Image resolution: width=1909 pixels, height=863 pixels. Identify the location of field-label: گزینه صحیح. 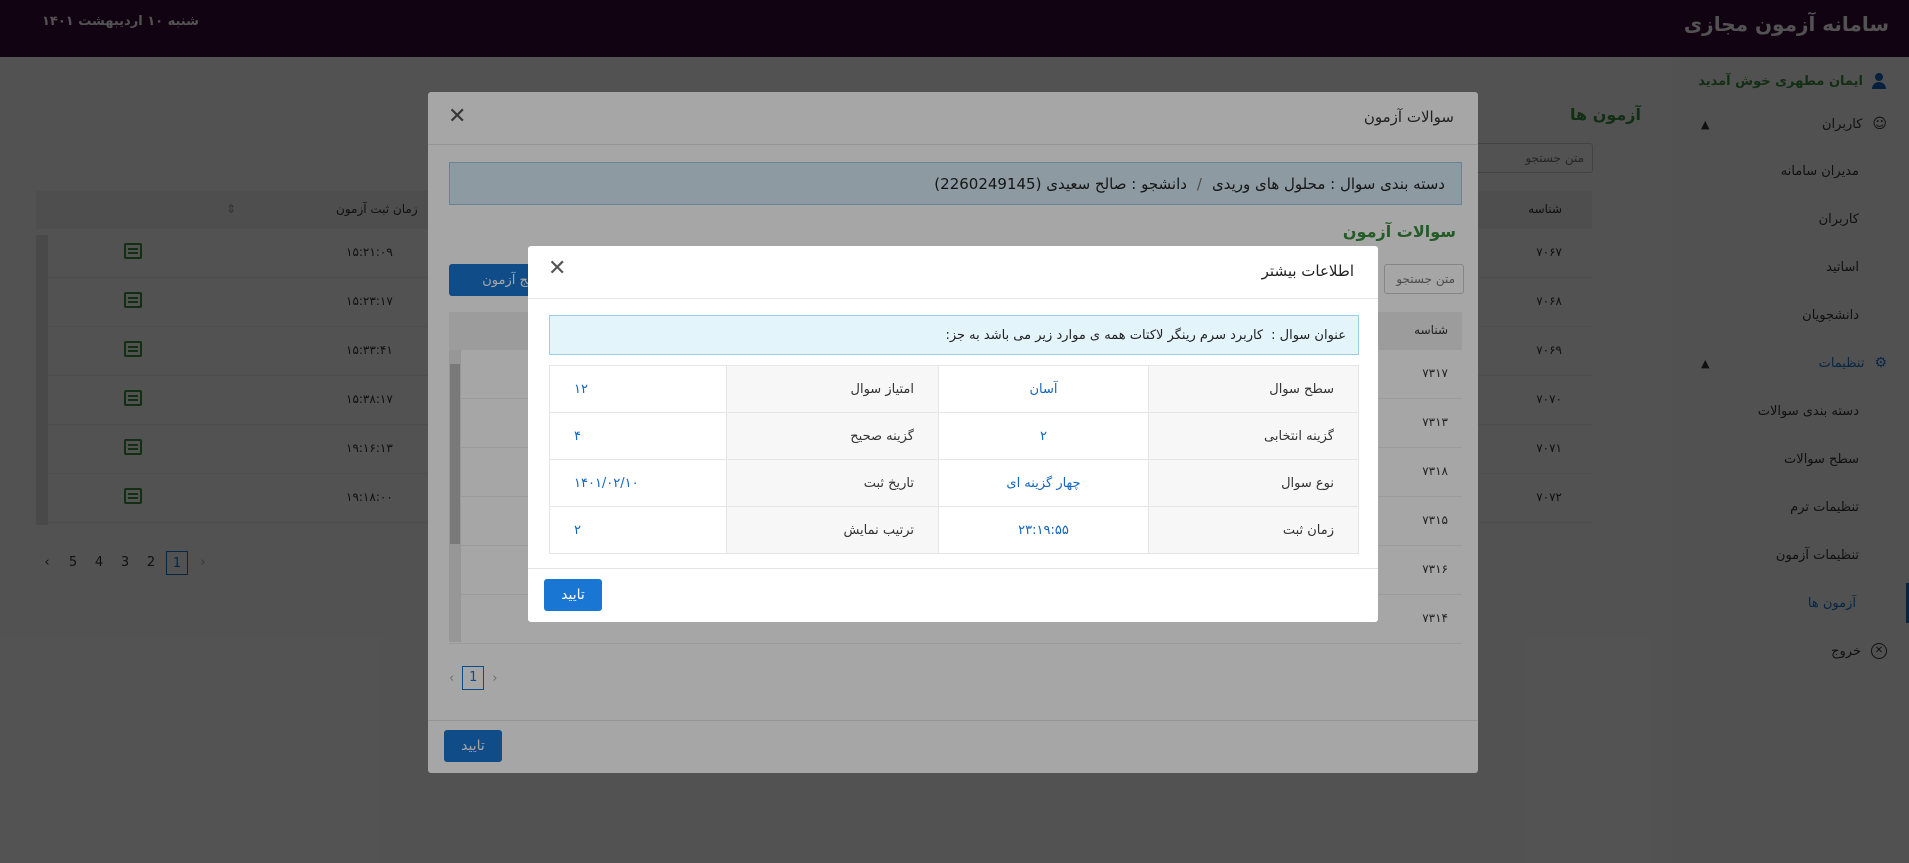
(832, 436).